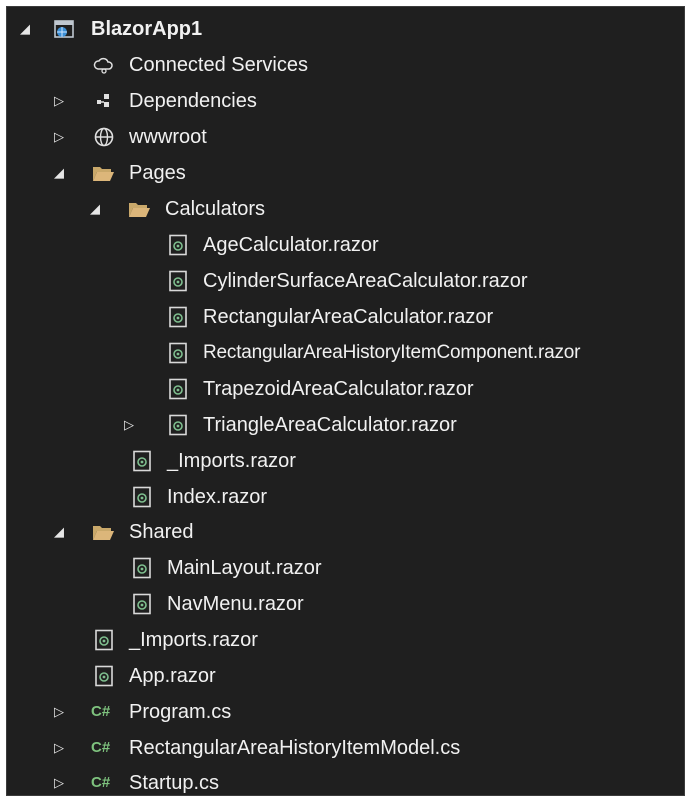  Describe the element at coordinates (295, 748) in the screenshot. I see `tree-item-label: RectangularAreaHistoryItemModel.cs` at that location.